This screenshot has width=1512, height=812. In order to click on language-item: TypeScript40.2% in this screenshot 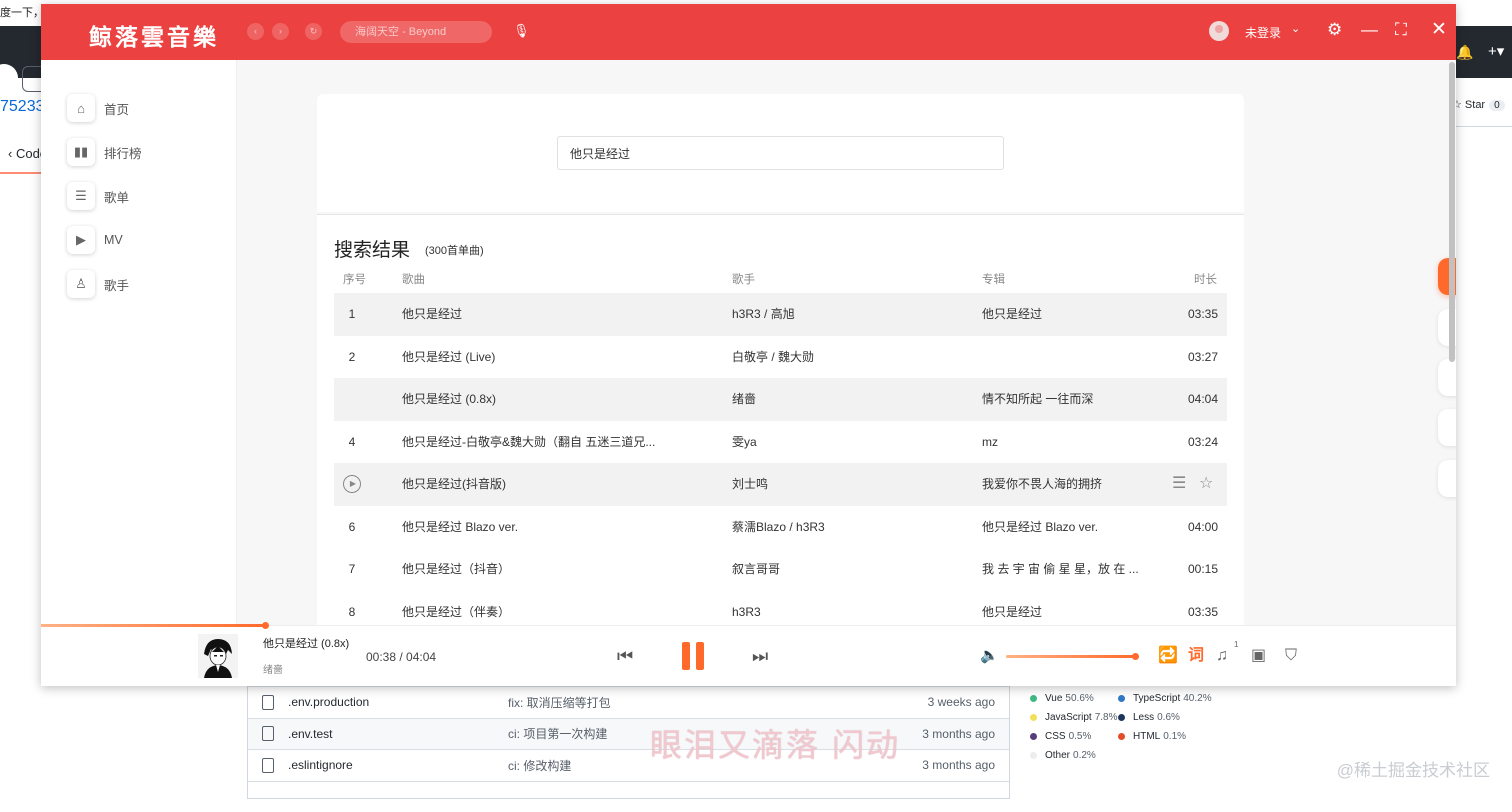, I will do `click(1165, 698)`.